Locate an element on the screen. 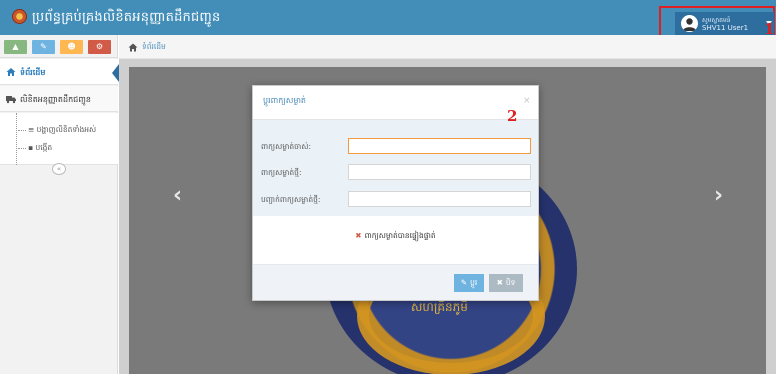 This screenshot has width=776, height=374. cancel-button: ✖ បិទ is located at coordinates (506, 283).